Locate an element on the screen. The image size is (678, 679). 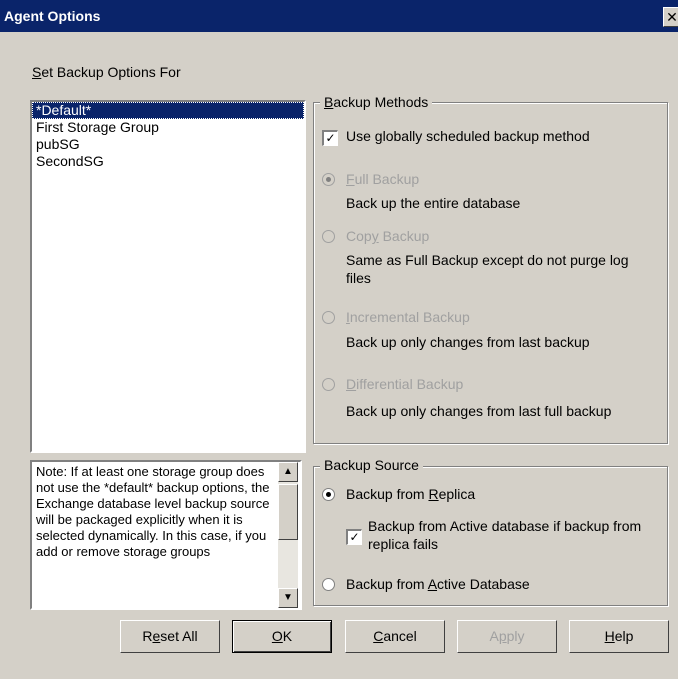
fallback-active-checkbox: ✓ is located at coordinates (354, 537).